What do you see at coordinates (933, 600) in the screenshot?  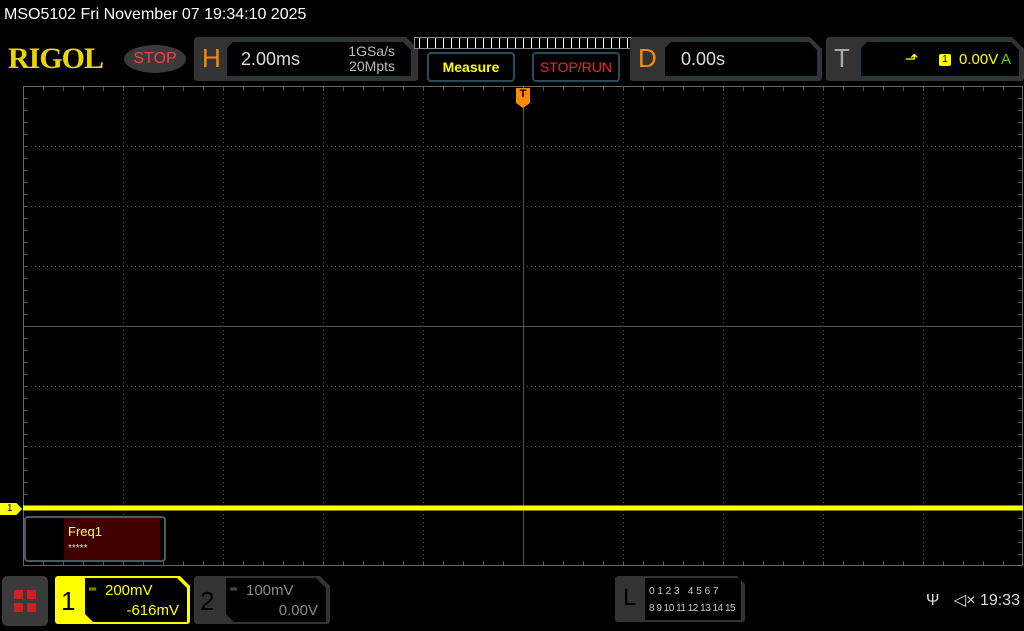 I see `usb-icon: Ψ` at bounding box center [933, 600].